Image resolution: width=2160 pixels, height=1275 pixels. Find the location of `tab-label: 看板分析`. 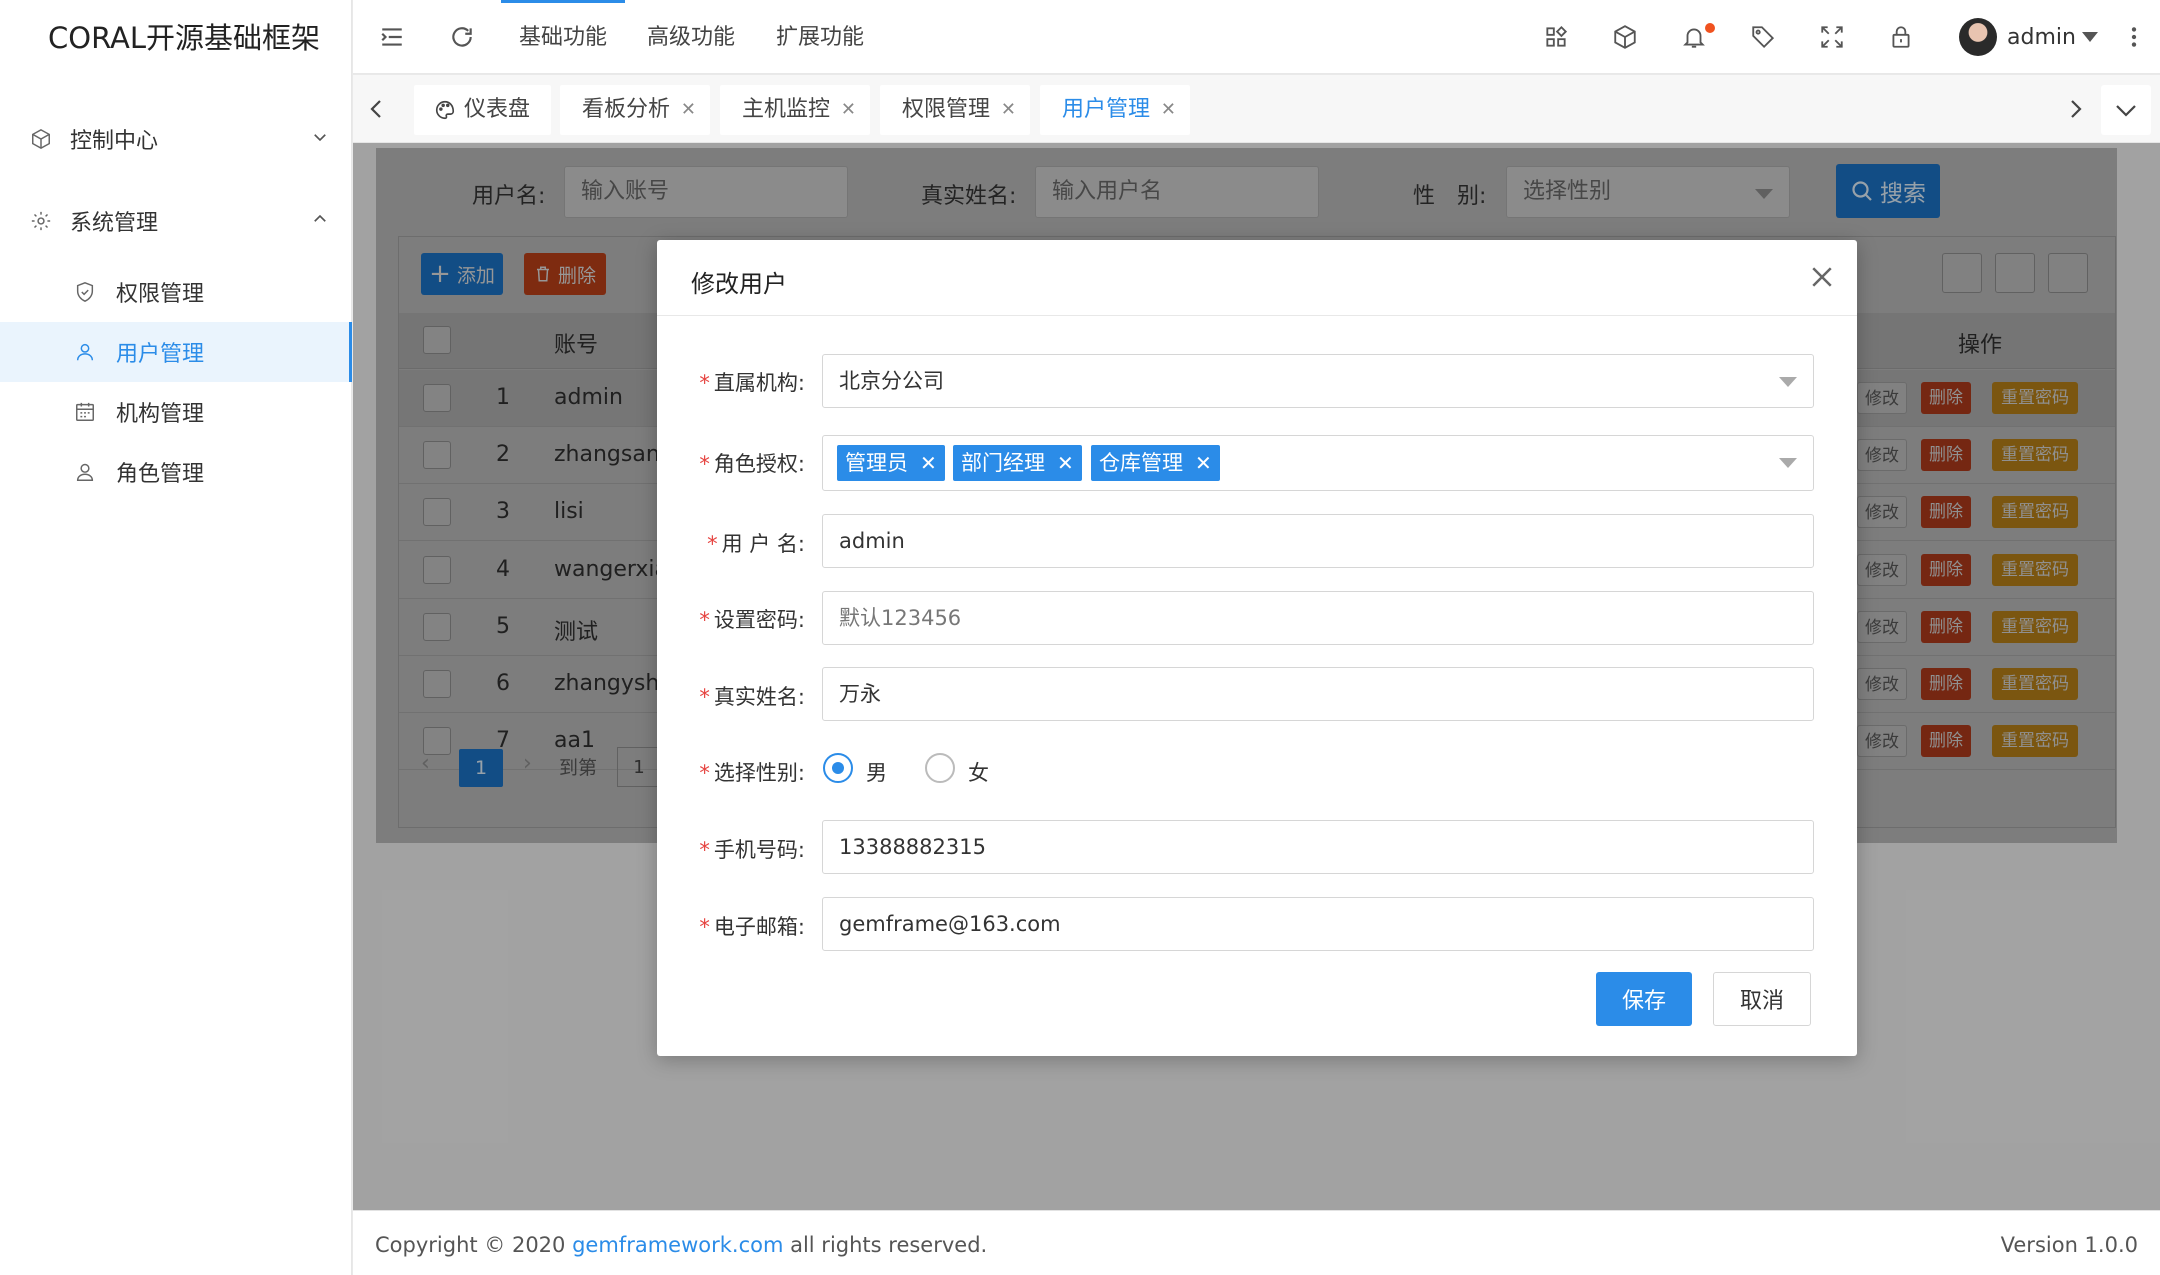

tab-label: 看板分析 is located at coordinates (626, 109).